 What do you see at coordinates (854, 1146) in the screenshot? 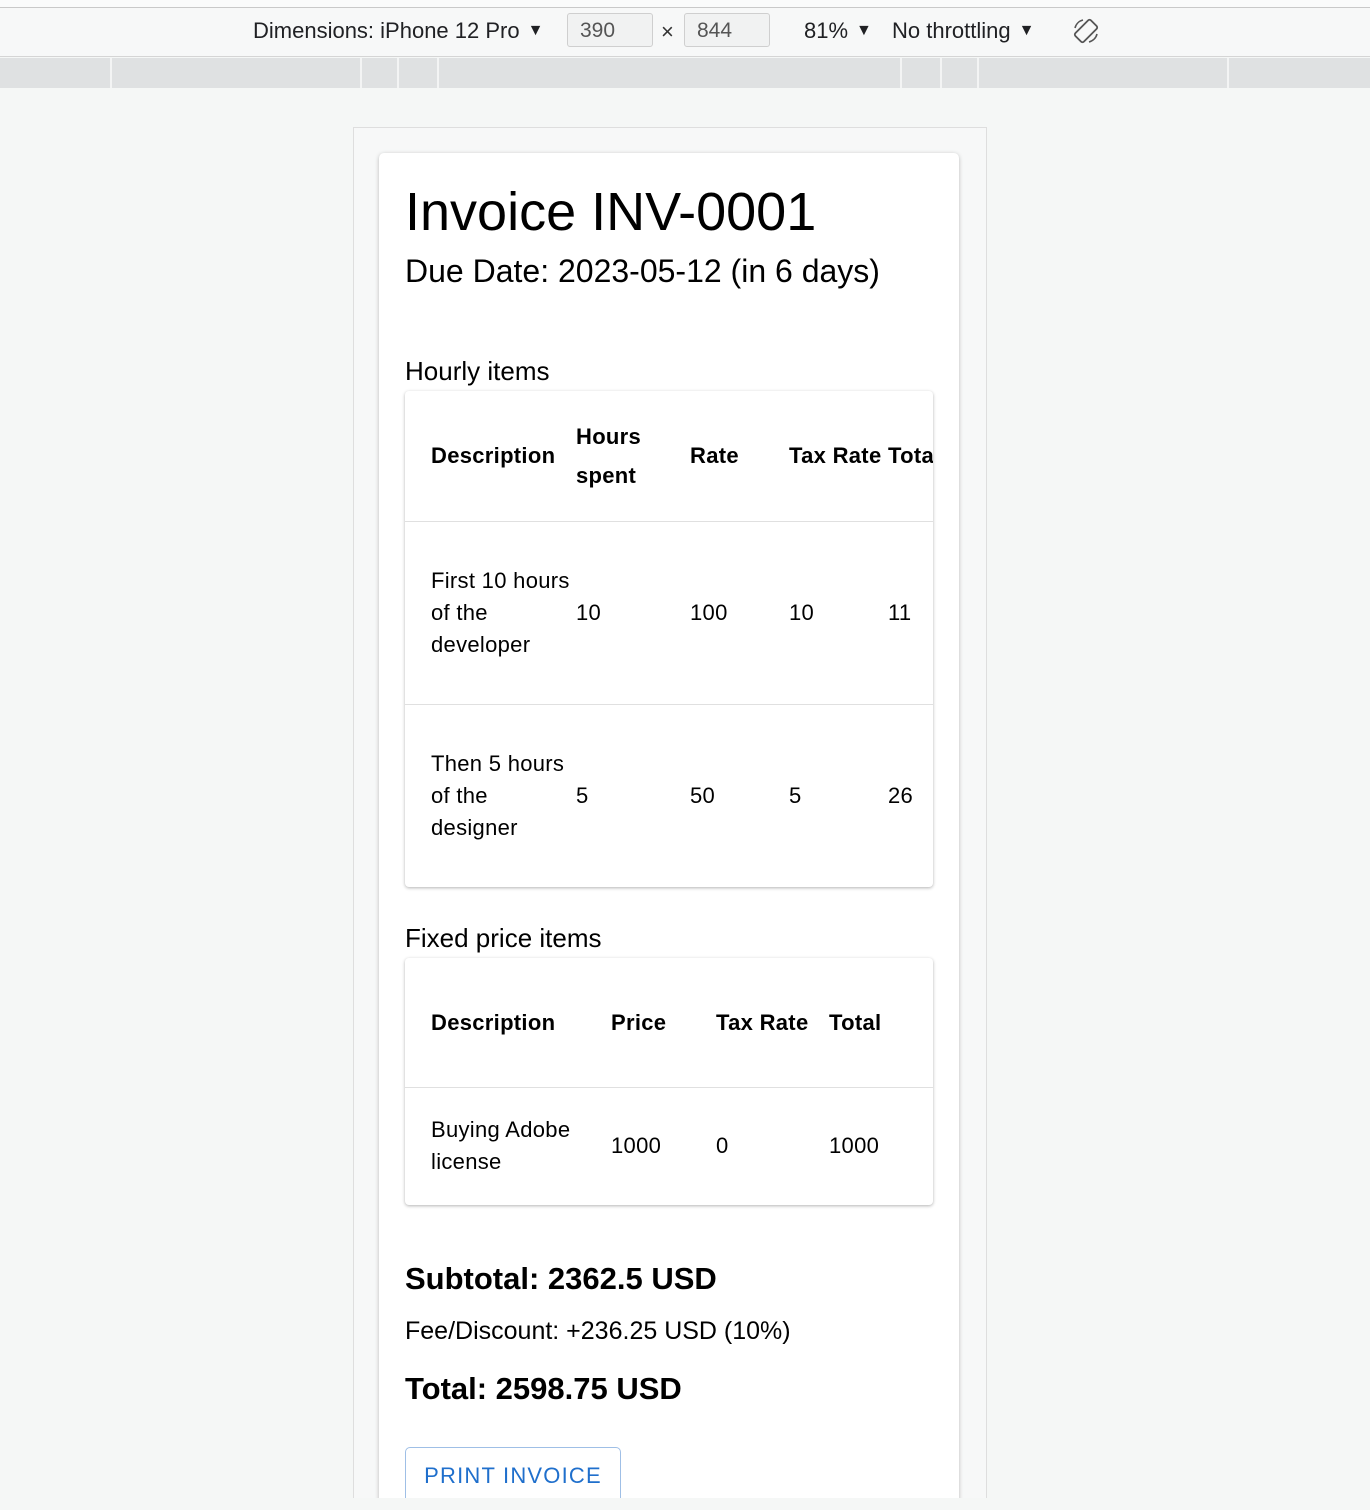
I see `total-cell: 1000` at bounding box center [854, 1146].